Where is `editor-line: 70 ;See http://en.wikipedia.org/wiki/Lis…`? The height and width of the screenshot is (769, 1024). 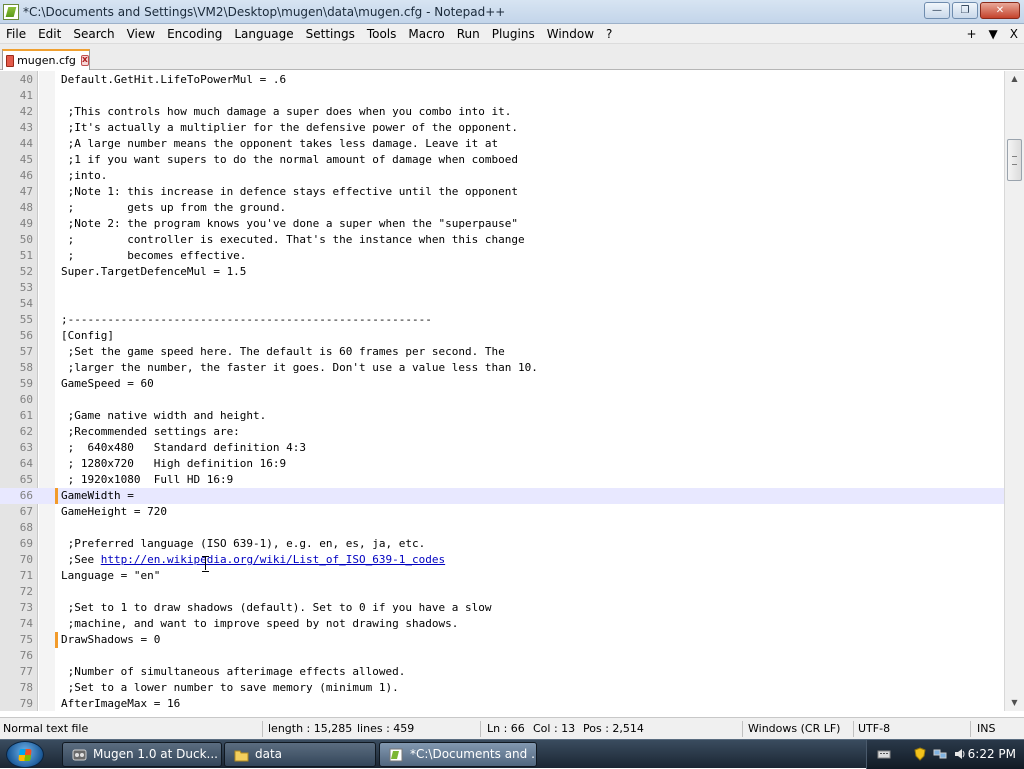 editor-line: 70 ;See http://en.wikipedia.org/wiki/Lis… is located at coordinates (502, 560).